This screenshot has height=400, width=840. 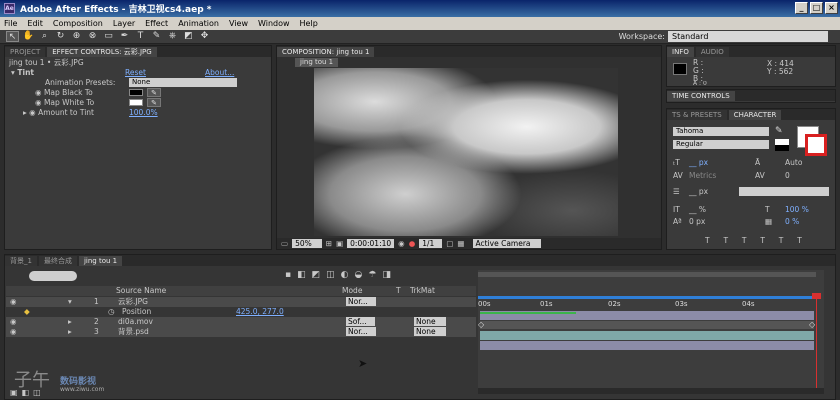 I want to click on region-of-interest-icon: ▢, so click(x=449, y=243).